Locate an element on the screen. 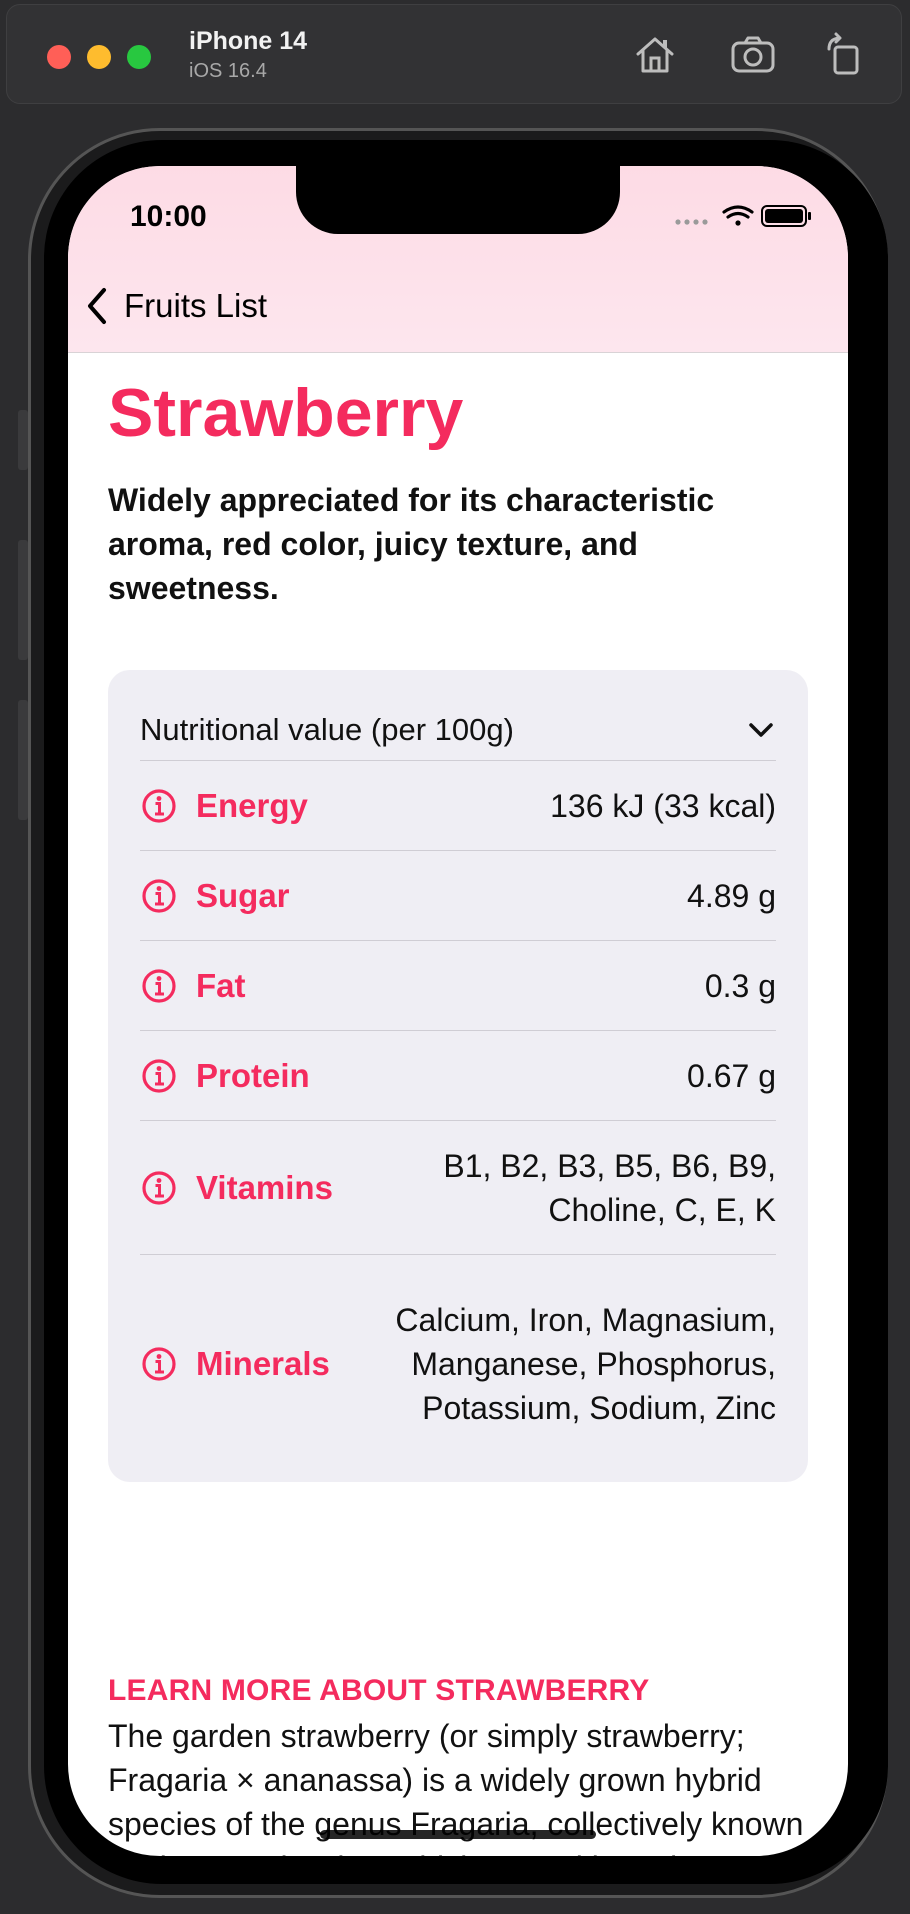  zoom-window-button is located at coordinates (139, 57).